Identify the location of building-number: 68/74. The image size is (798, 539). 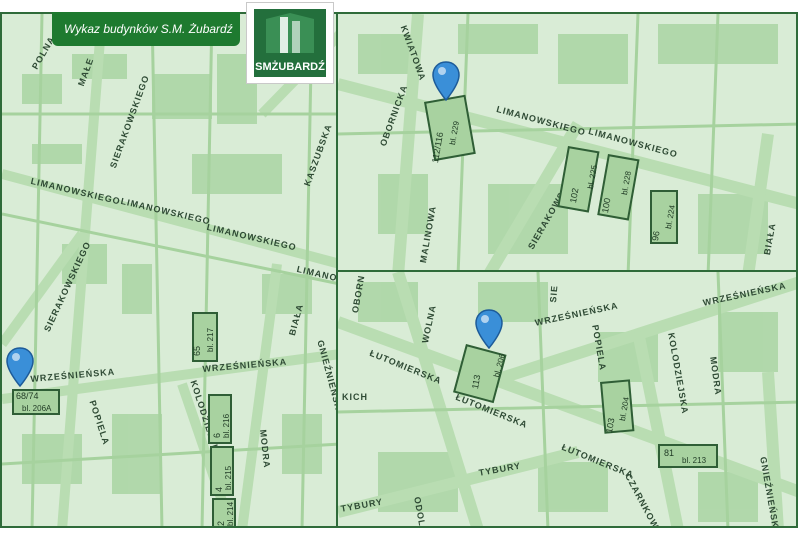
(27, 396).